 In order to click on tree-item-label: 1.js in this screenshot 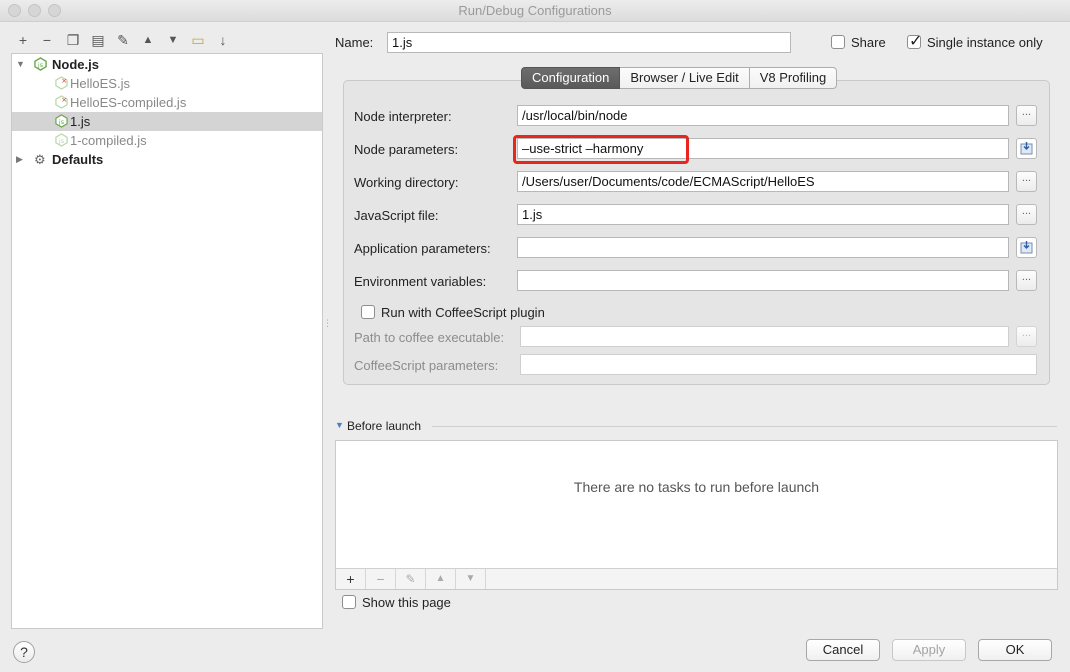, I will do `click(80, 121)`.